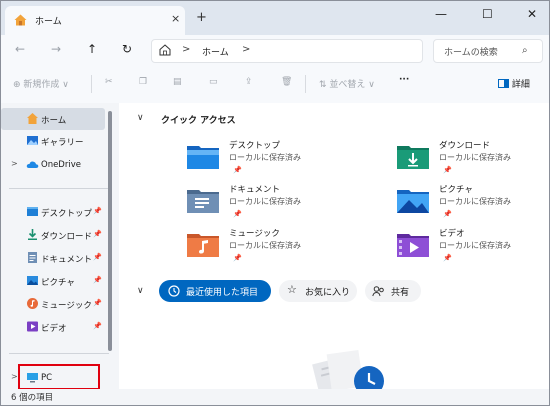 This screenshot has height=406, width=550. I want to click on item-count: 6 個の項目, so click(32, 398).